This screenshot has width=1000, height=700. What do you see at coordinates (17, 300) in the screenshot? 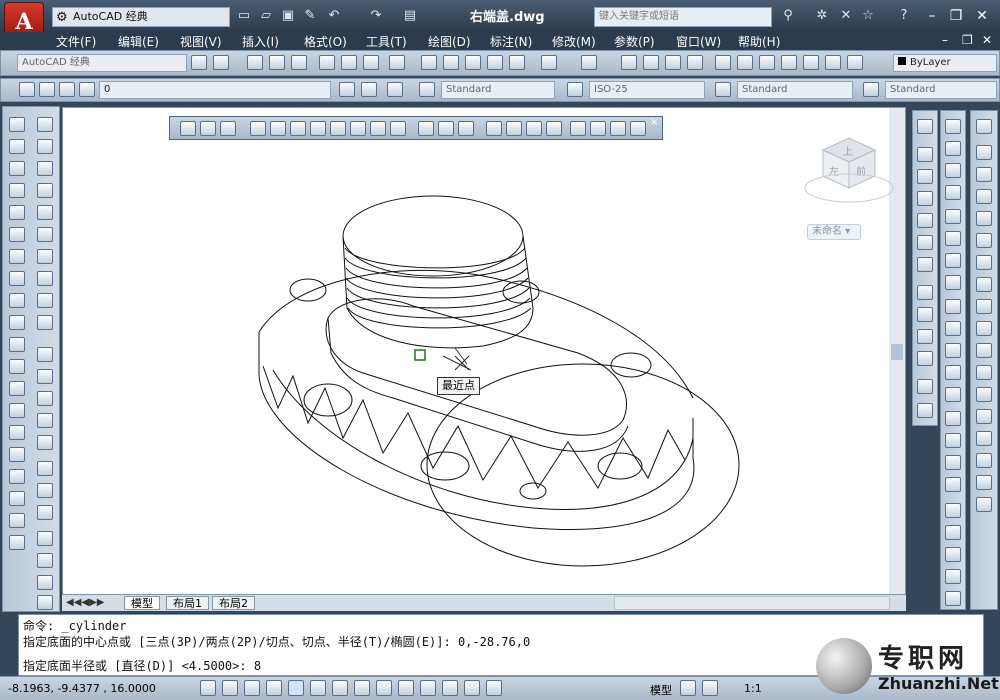
I see `spline-icon` at bounding box center [17, 300].